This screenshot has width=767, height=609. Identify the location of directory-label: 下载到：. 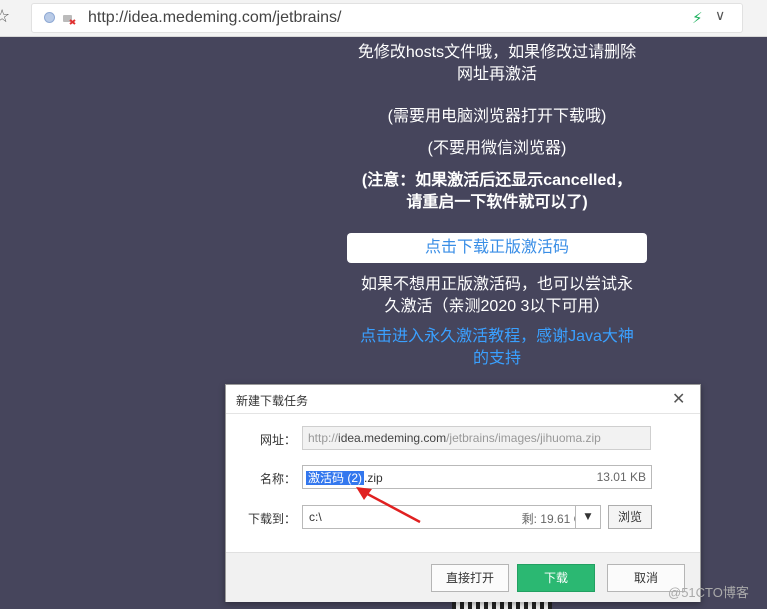
(271, 519).